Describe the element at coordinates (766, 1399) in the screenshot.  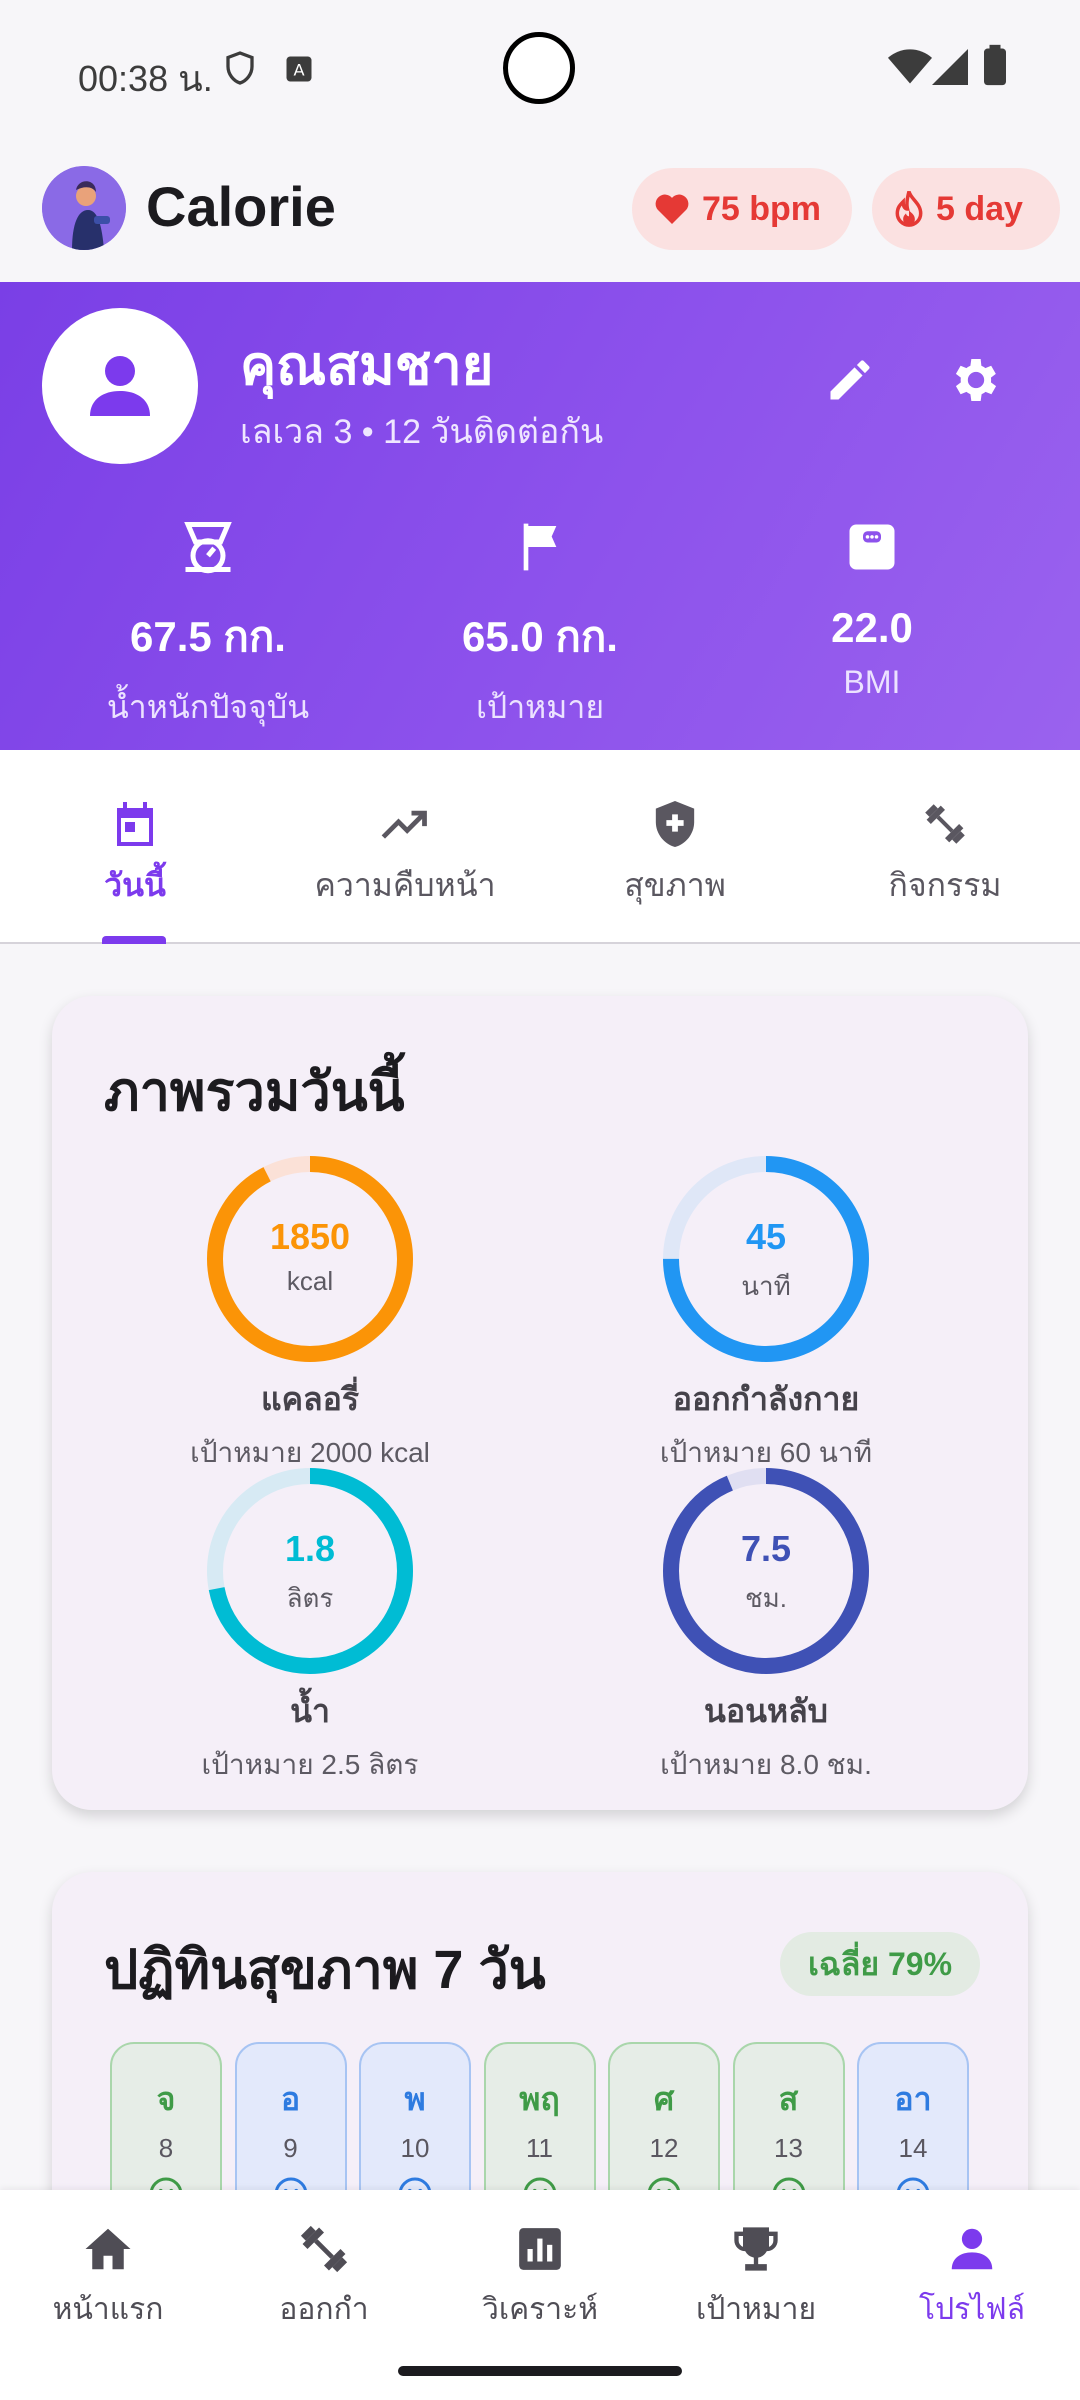
I see `exercise-label: ออกกำลังกาย` at that location.